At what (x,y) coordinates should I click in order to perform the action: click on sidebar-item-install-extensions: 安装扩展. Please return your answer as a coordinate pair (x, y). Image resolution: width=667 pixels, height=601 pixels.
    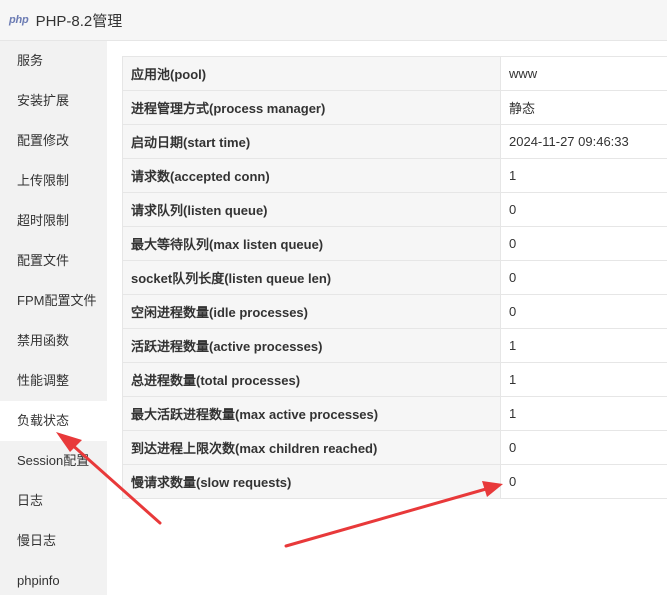
    Looking at the image, I should click on (53, 101).